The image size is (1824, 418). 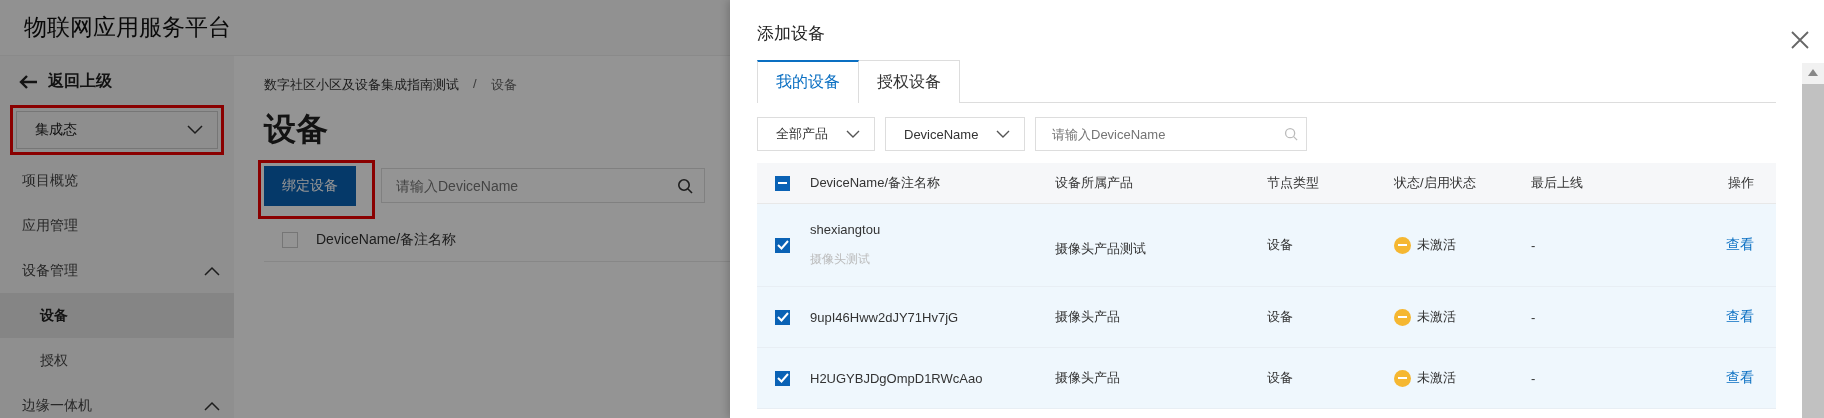 I want to click on submenu-item: 设备, so click(x=117, y=315).